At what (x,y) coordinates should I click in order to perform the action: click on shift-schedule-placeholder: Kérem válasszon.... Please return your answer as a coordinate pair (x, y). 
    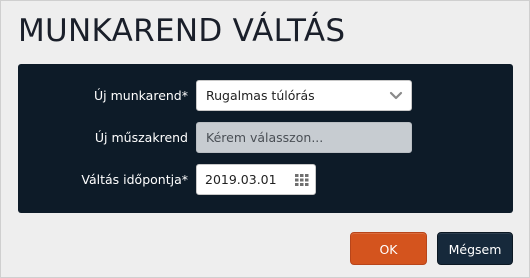
    Looking at the image, I should click on (265, 137).